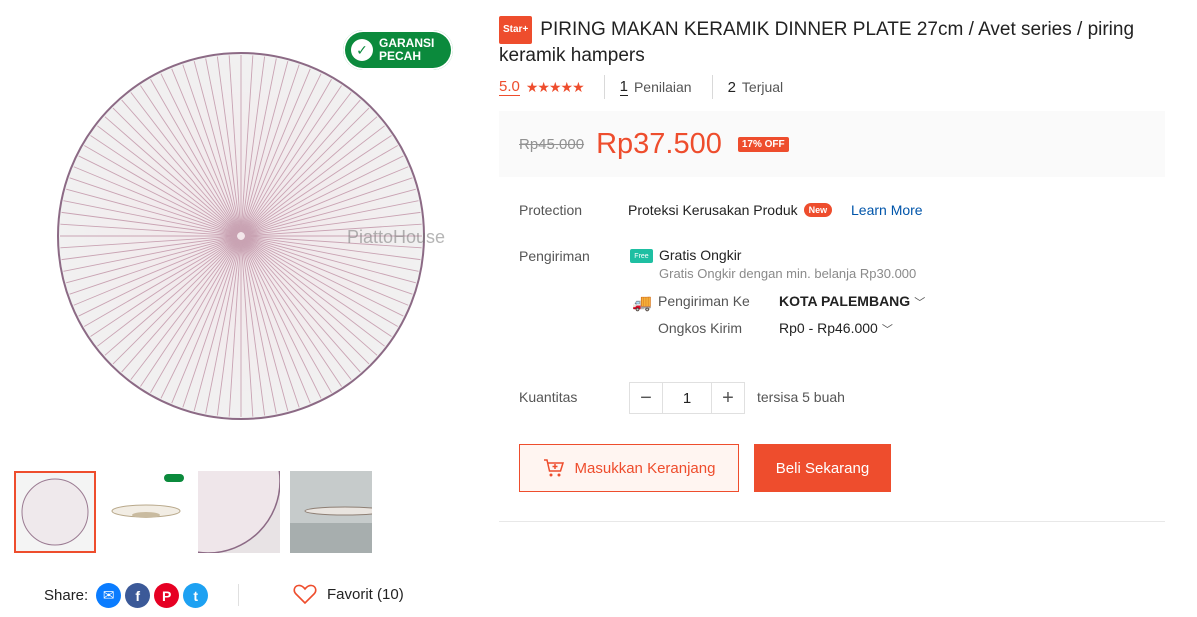 This screenshot has height=617, width=1197. Describe the element at coordinates (700, 255) in the screenshot. I see `free-shipping-title: Gratis Ongkir` at that location.